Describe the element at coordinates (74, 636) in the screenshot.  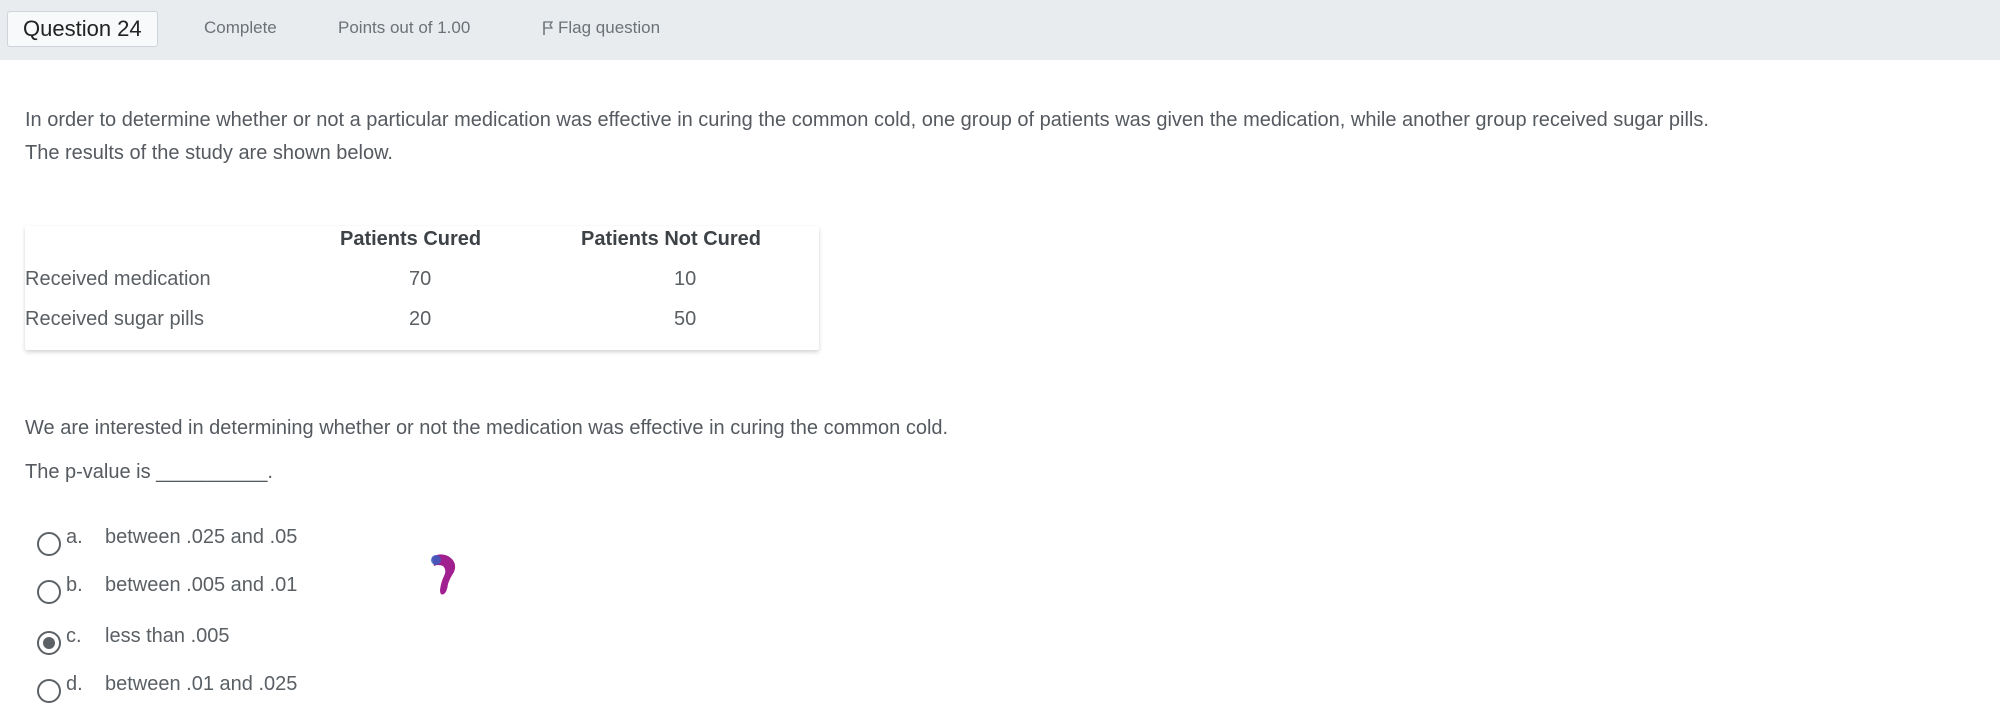
I see `option-letter: c.` at that location.